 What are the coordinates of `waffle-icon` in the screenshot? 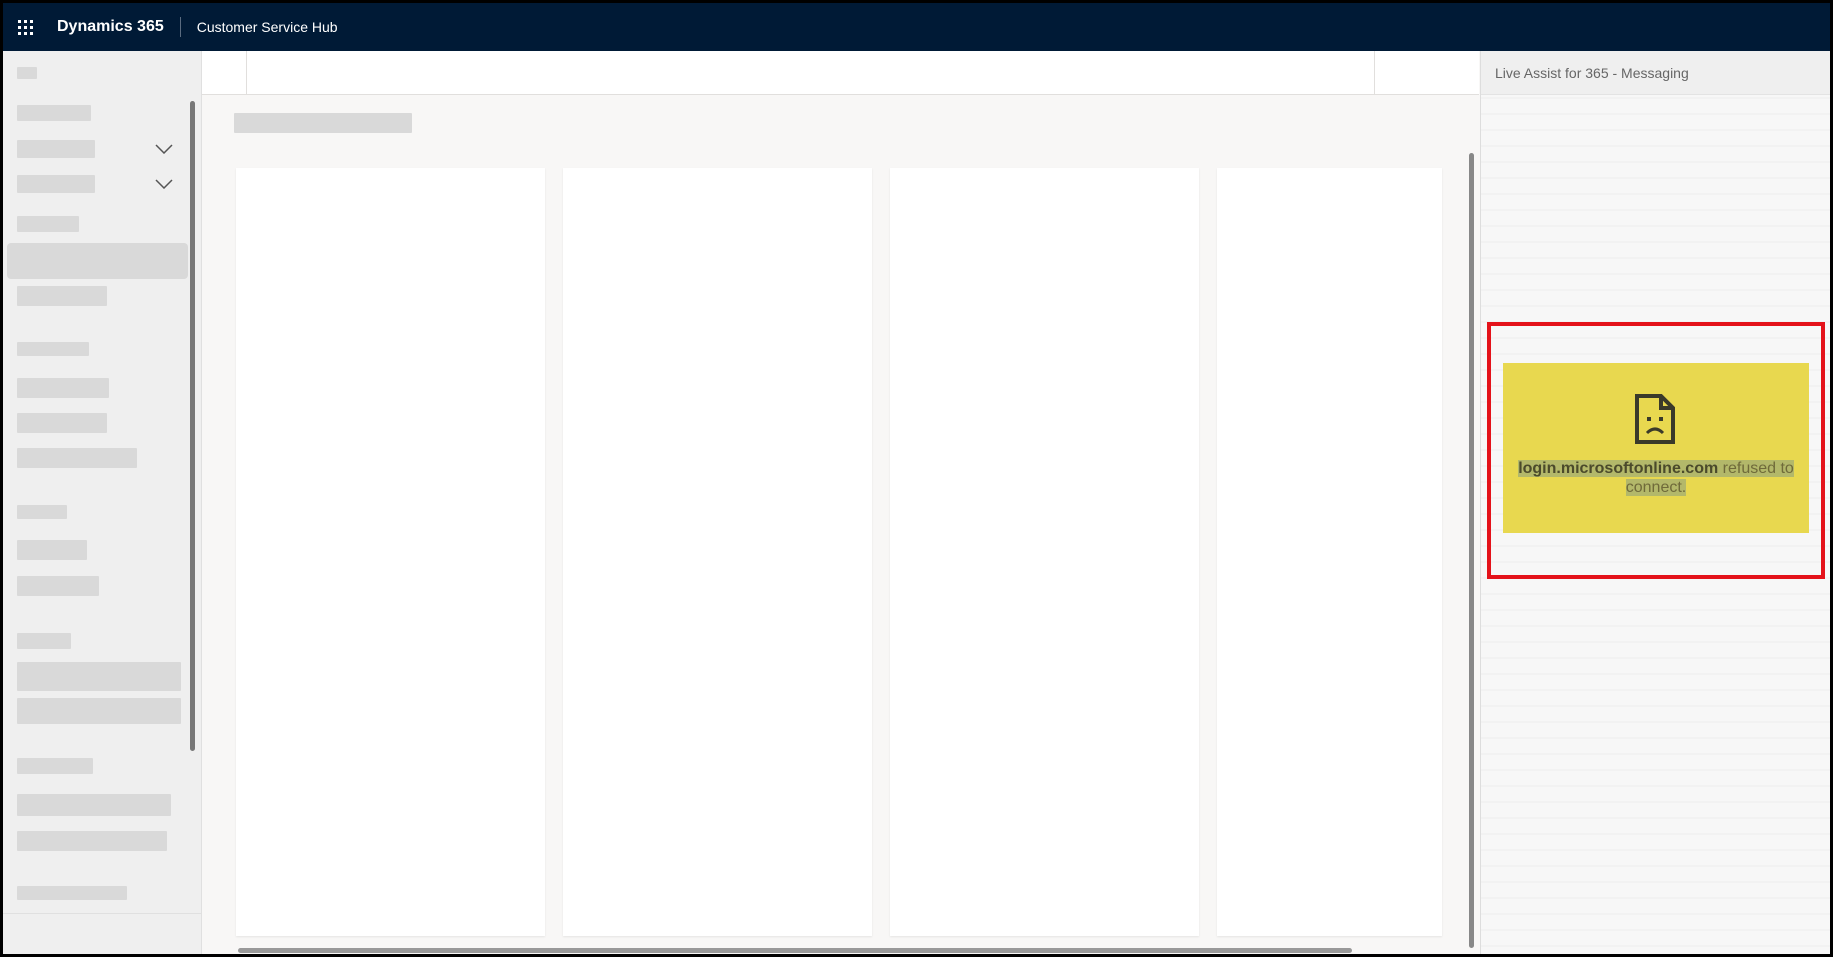 It's located at (25, 27).